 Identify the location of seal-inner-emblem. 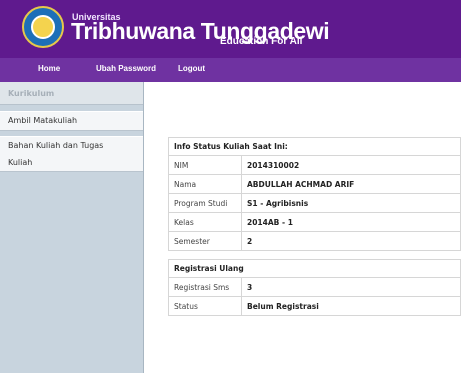
(43, 27).